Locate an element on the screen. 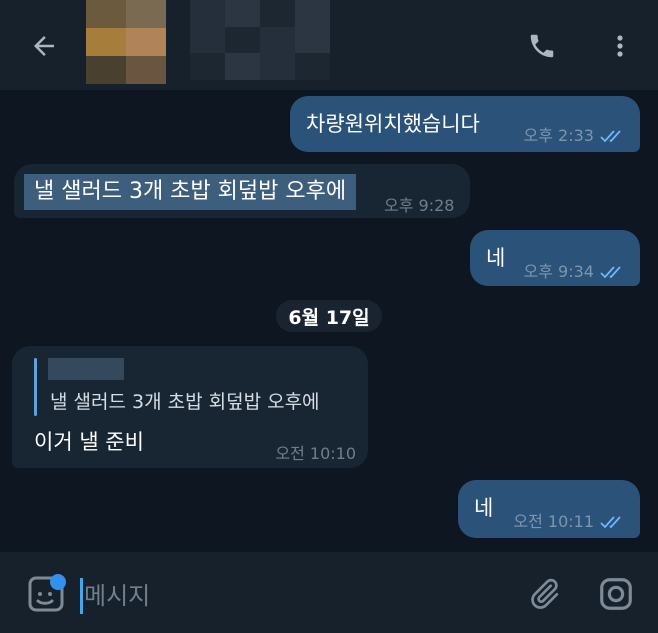  call-button is located at coordinates (542, 46).